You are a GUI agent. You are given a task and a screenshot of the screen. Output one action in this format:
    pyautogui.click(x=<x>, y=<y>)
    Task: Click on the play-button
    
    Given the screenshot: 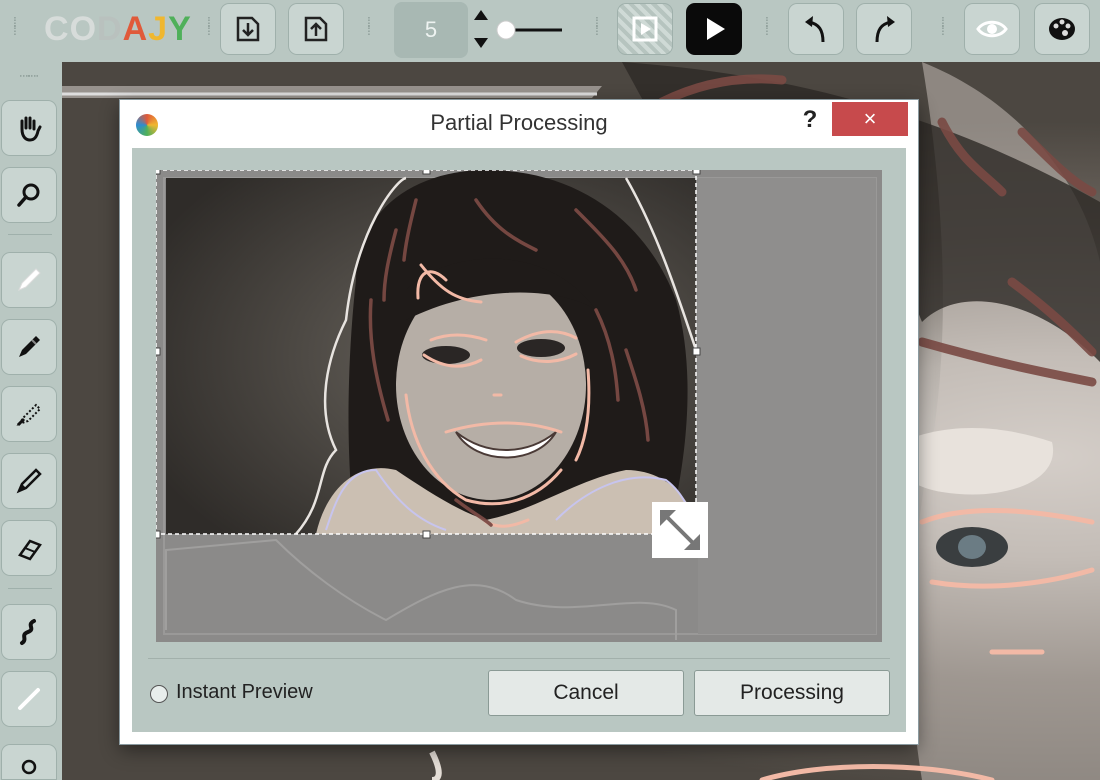 What is the action you would take?
    pyautogui.click(x=714, y=29)
    